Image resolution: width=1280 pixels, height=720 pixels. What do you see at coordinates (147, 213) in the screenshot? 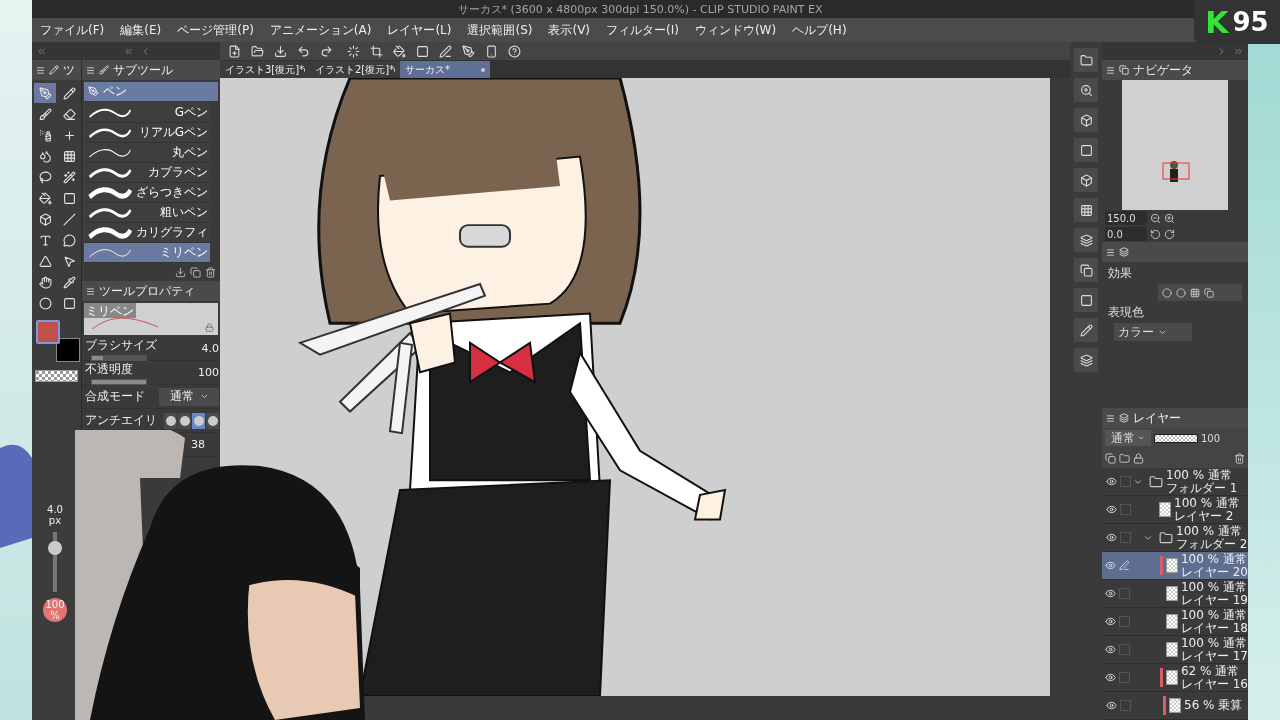
I see `brush-item: 粗いペン` at bounding box center [147, 213].